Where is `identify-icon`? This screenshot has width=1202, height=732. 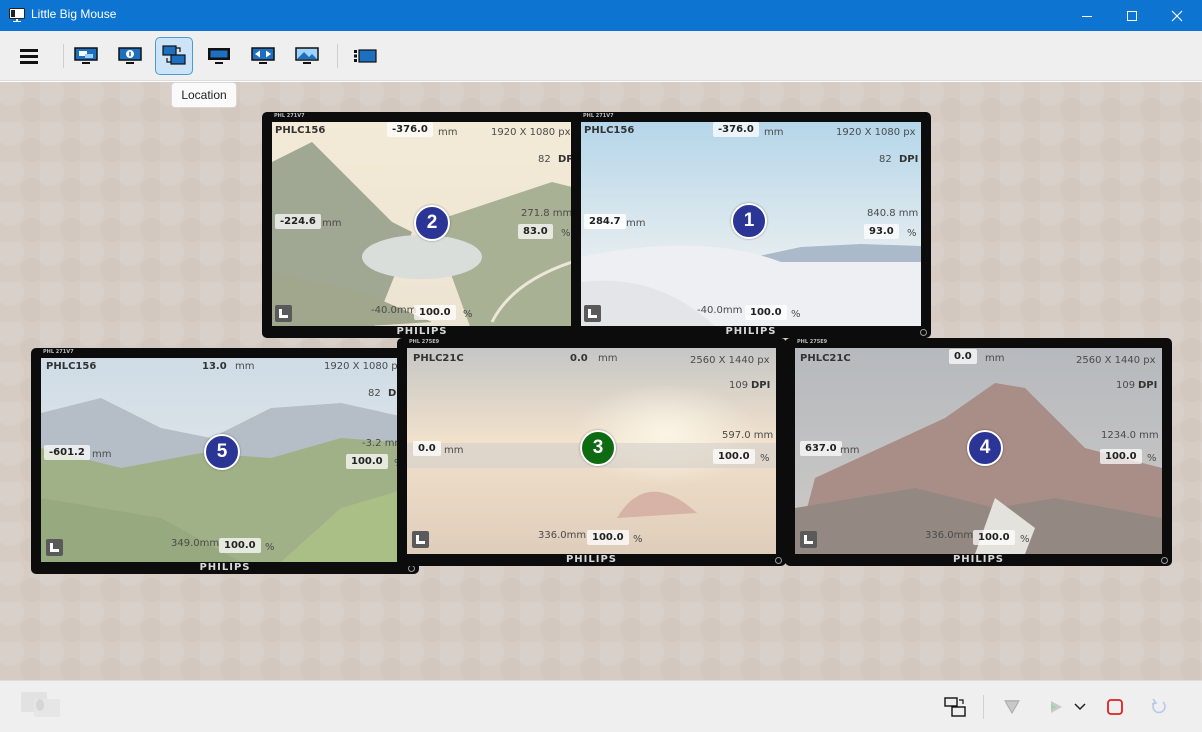
identify-icon is located at coordinates (130, 55).